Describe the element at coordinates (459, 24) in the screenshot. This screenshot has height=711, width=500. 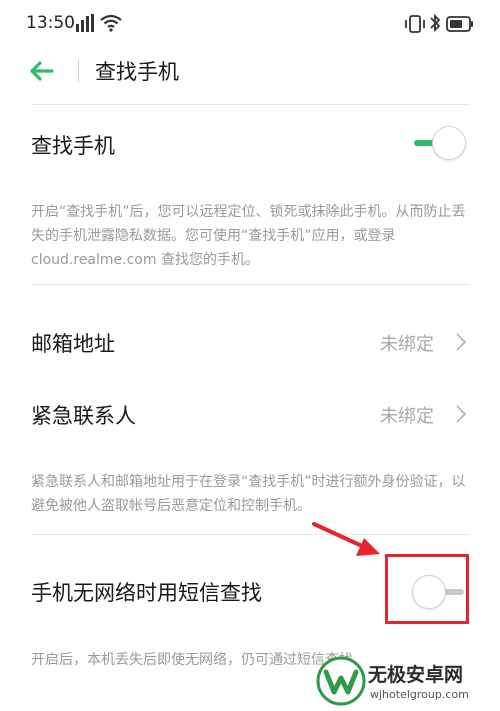
I see `battery-icon` at that location.